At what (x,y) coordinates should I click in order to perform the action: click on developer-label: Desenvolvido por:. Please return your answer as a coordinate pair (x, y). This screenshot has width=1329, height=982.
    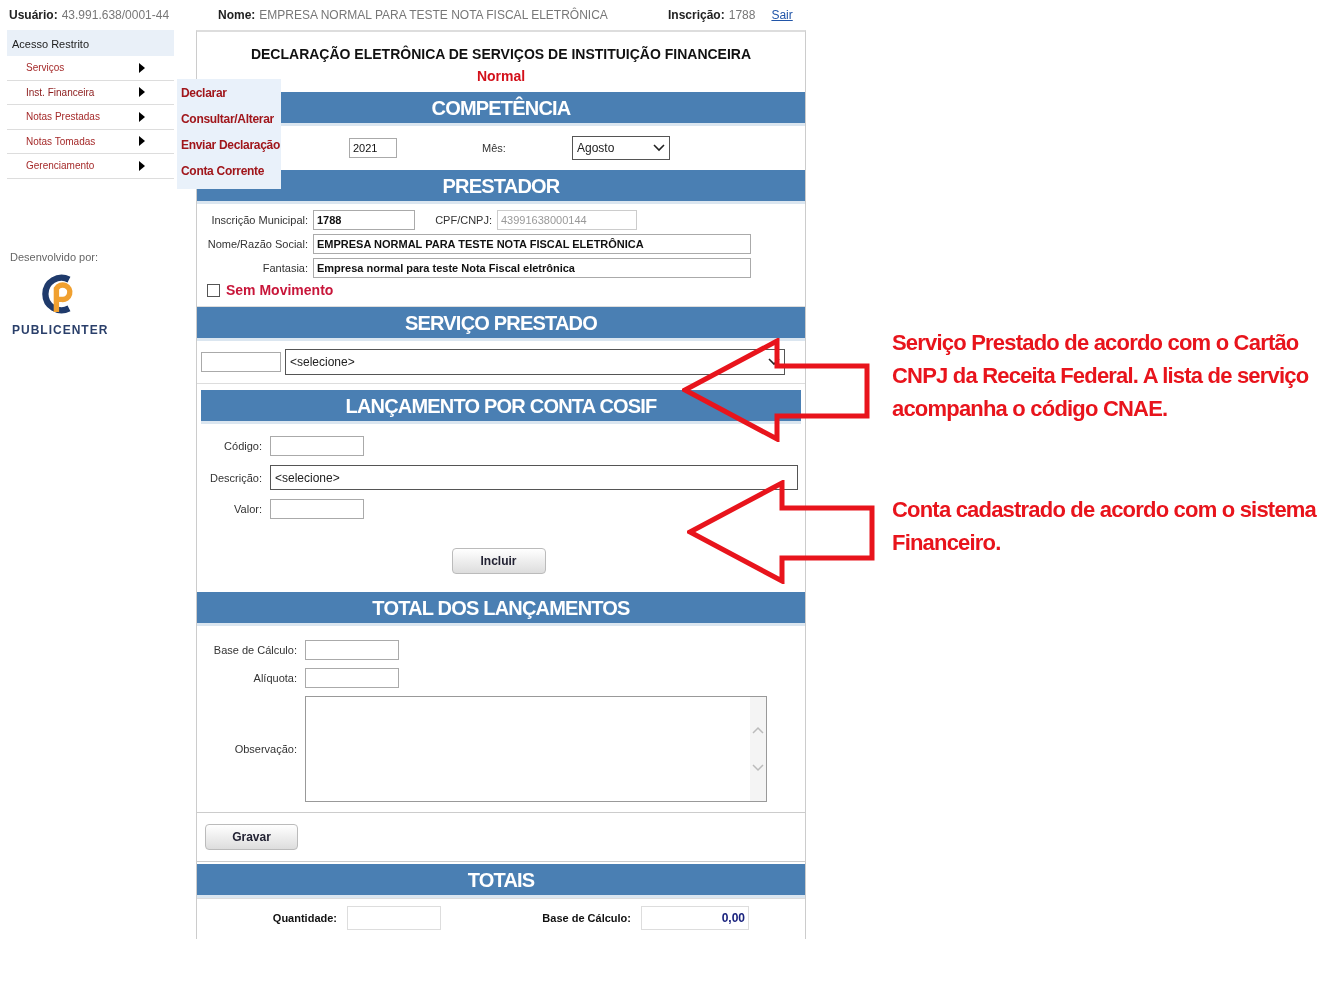
    Looking at the image, I should click on (54, 256).